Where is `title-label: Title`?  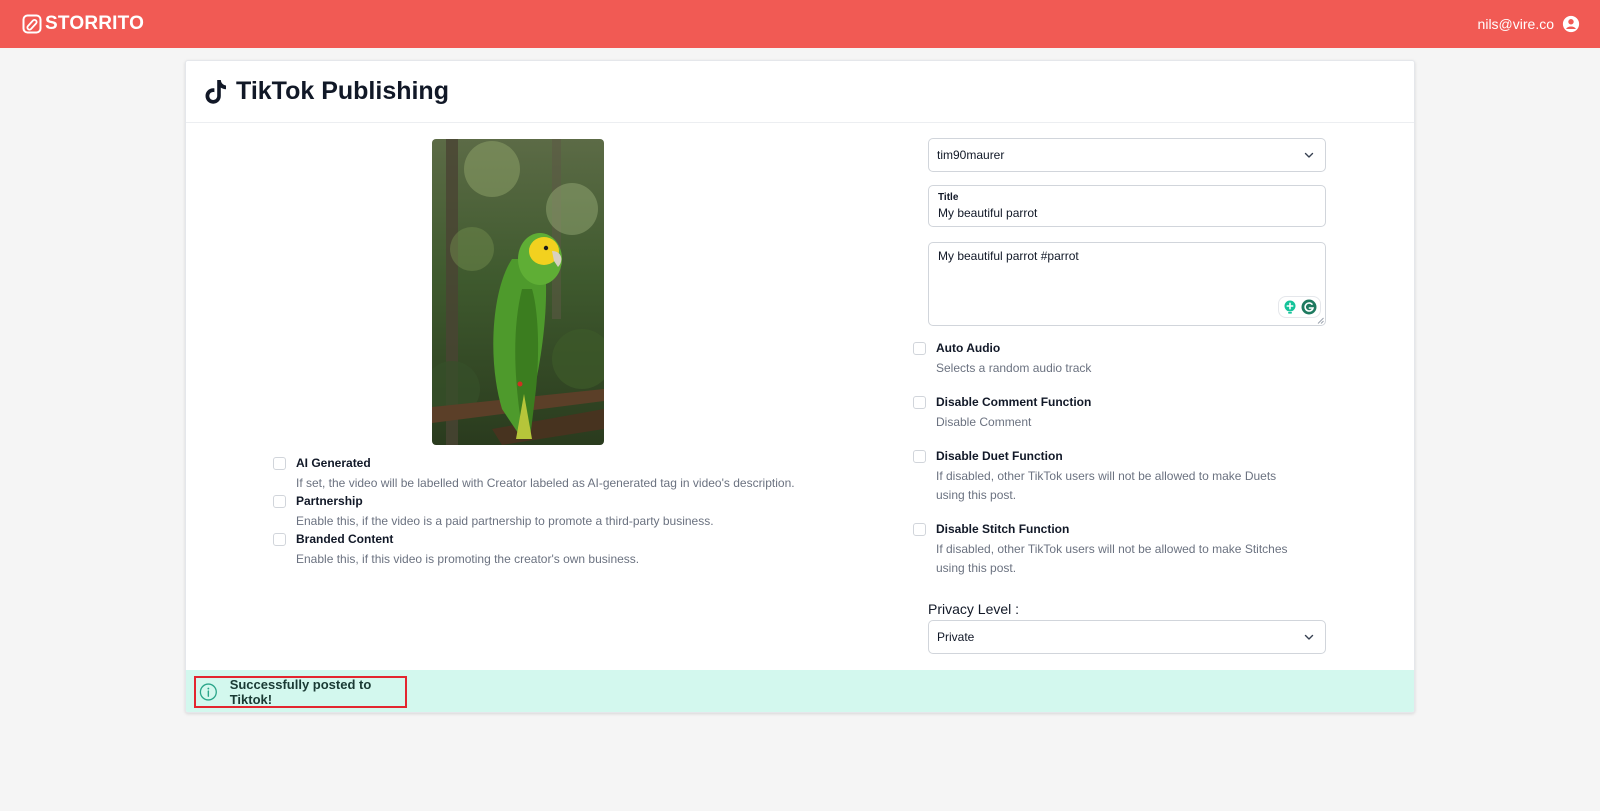
title-label: Title is located at coordinates (948, 197).